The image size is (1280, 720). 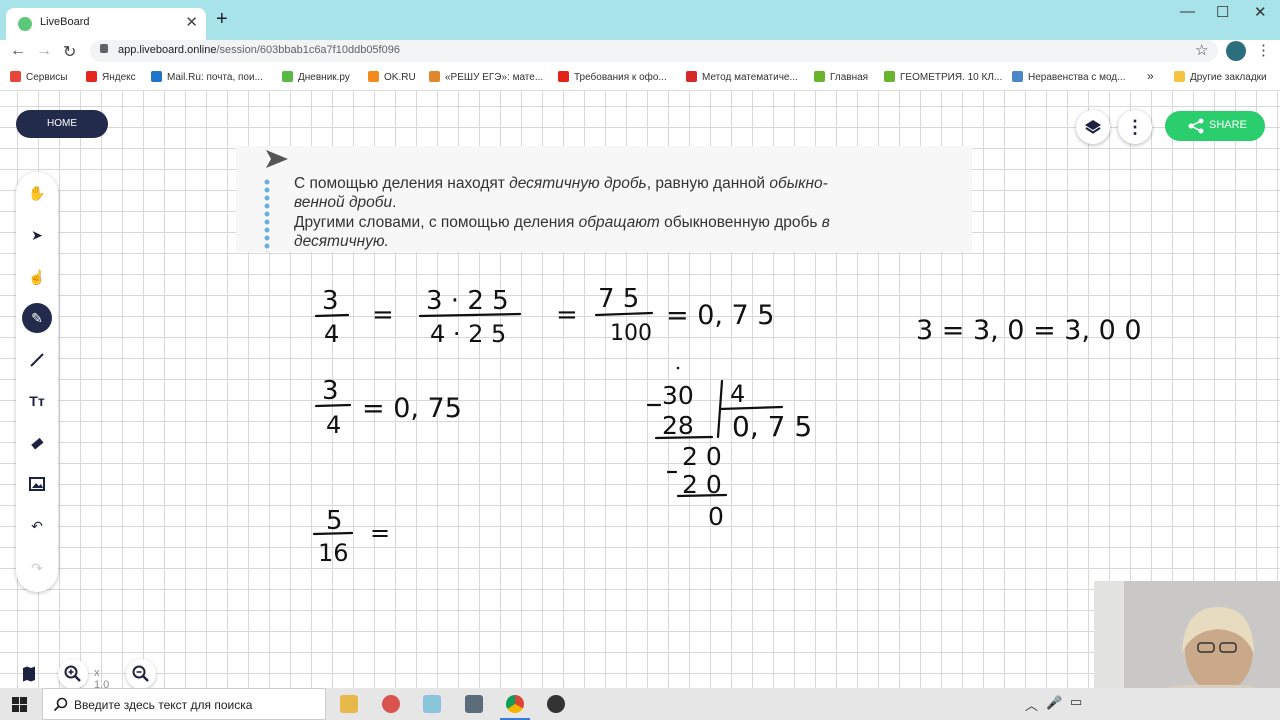 I want to click on bookmark-item: Главная, so click(x=841, y=77).